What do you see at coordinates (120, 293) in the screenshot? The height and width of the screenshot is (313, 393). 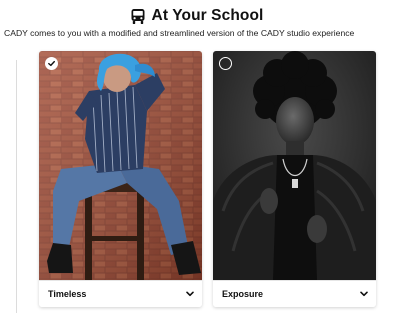 I see `option-dropdown-timeless: Timeless` at bounding box center [120, 293].